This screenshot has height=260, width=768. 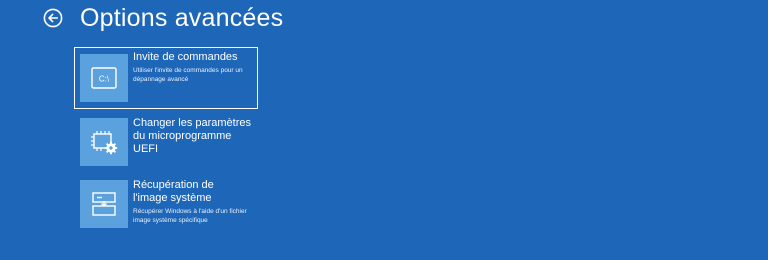 I want to click on system-image-recovery-icon, so click(x=104, y=204).